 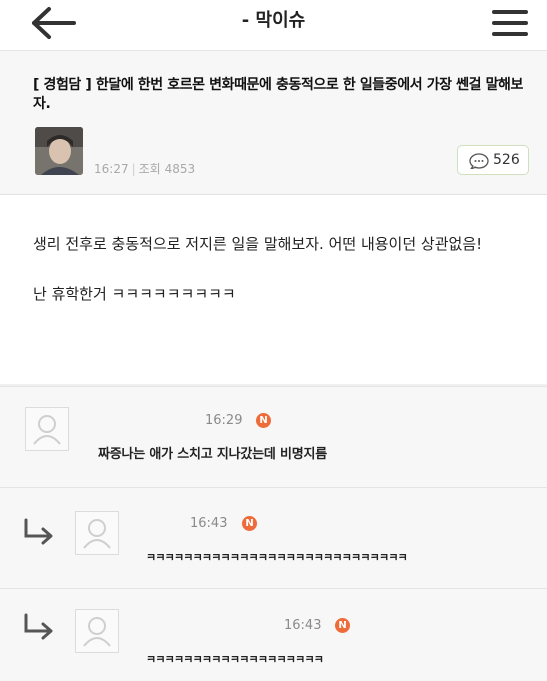 What do you see at coordinates (277, 557) in the screenshot?
I see `comment-text: ㅋㅋㅋㅋㅋㅋㅋㅋㅋㅋㅋㅋㅋㅋㅋㅋㅋㅋㅋㅋㅋㅋㅋㅋㅋㅋㅋㅋ` at bounding box center [277, 557].